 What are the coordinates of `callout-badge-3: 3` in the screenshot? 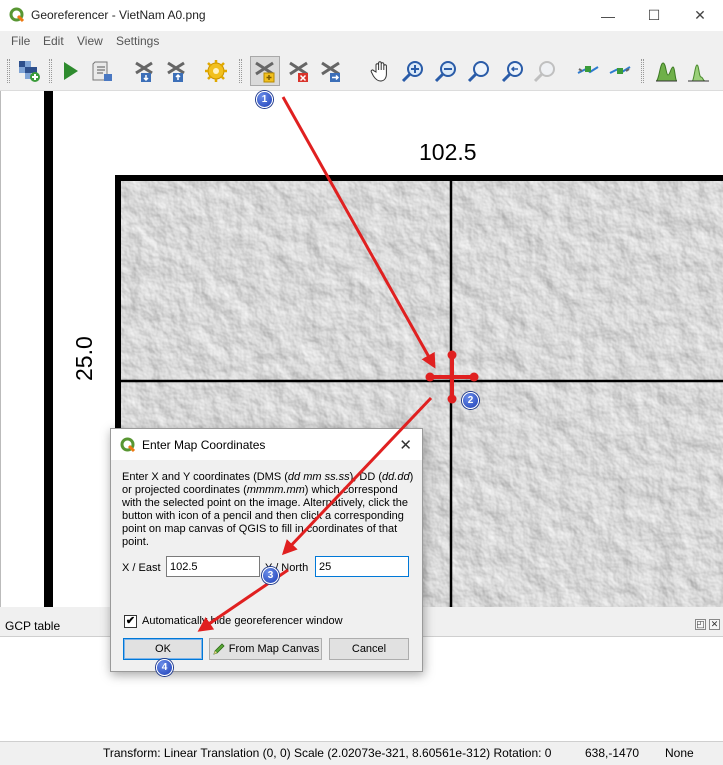 It's located at (270, 575).